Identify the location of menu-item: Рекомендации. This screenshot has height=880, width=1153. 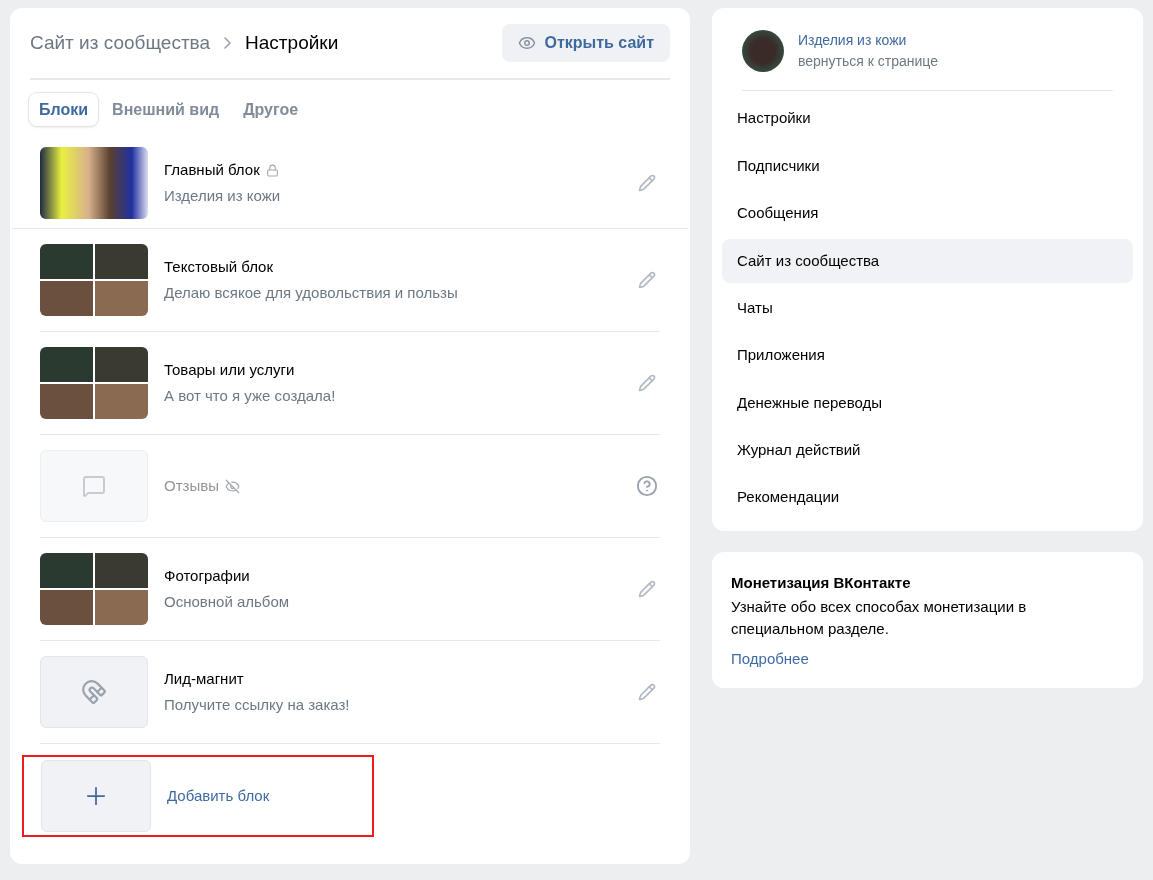
(927, 497).